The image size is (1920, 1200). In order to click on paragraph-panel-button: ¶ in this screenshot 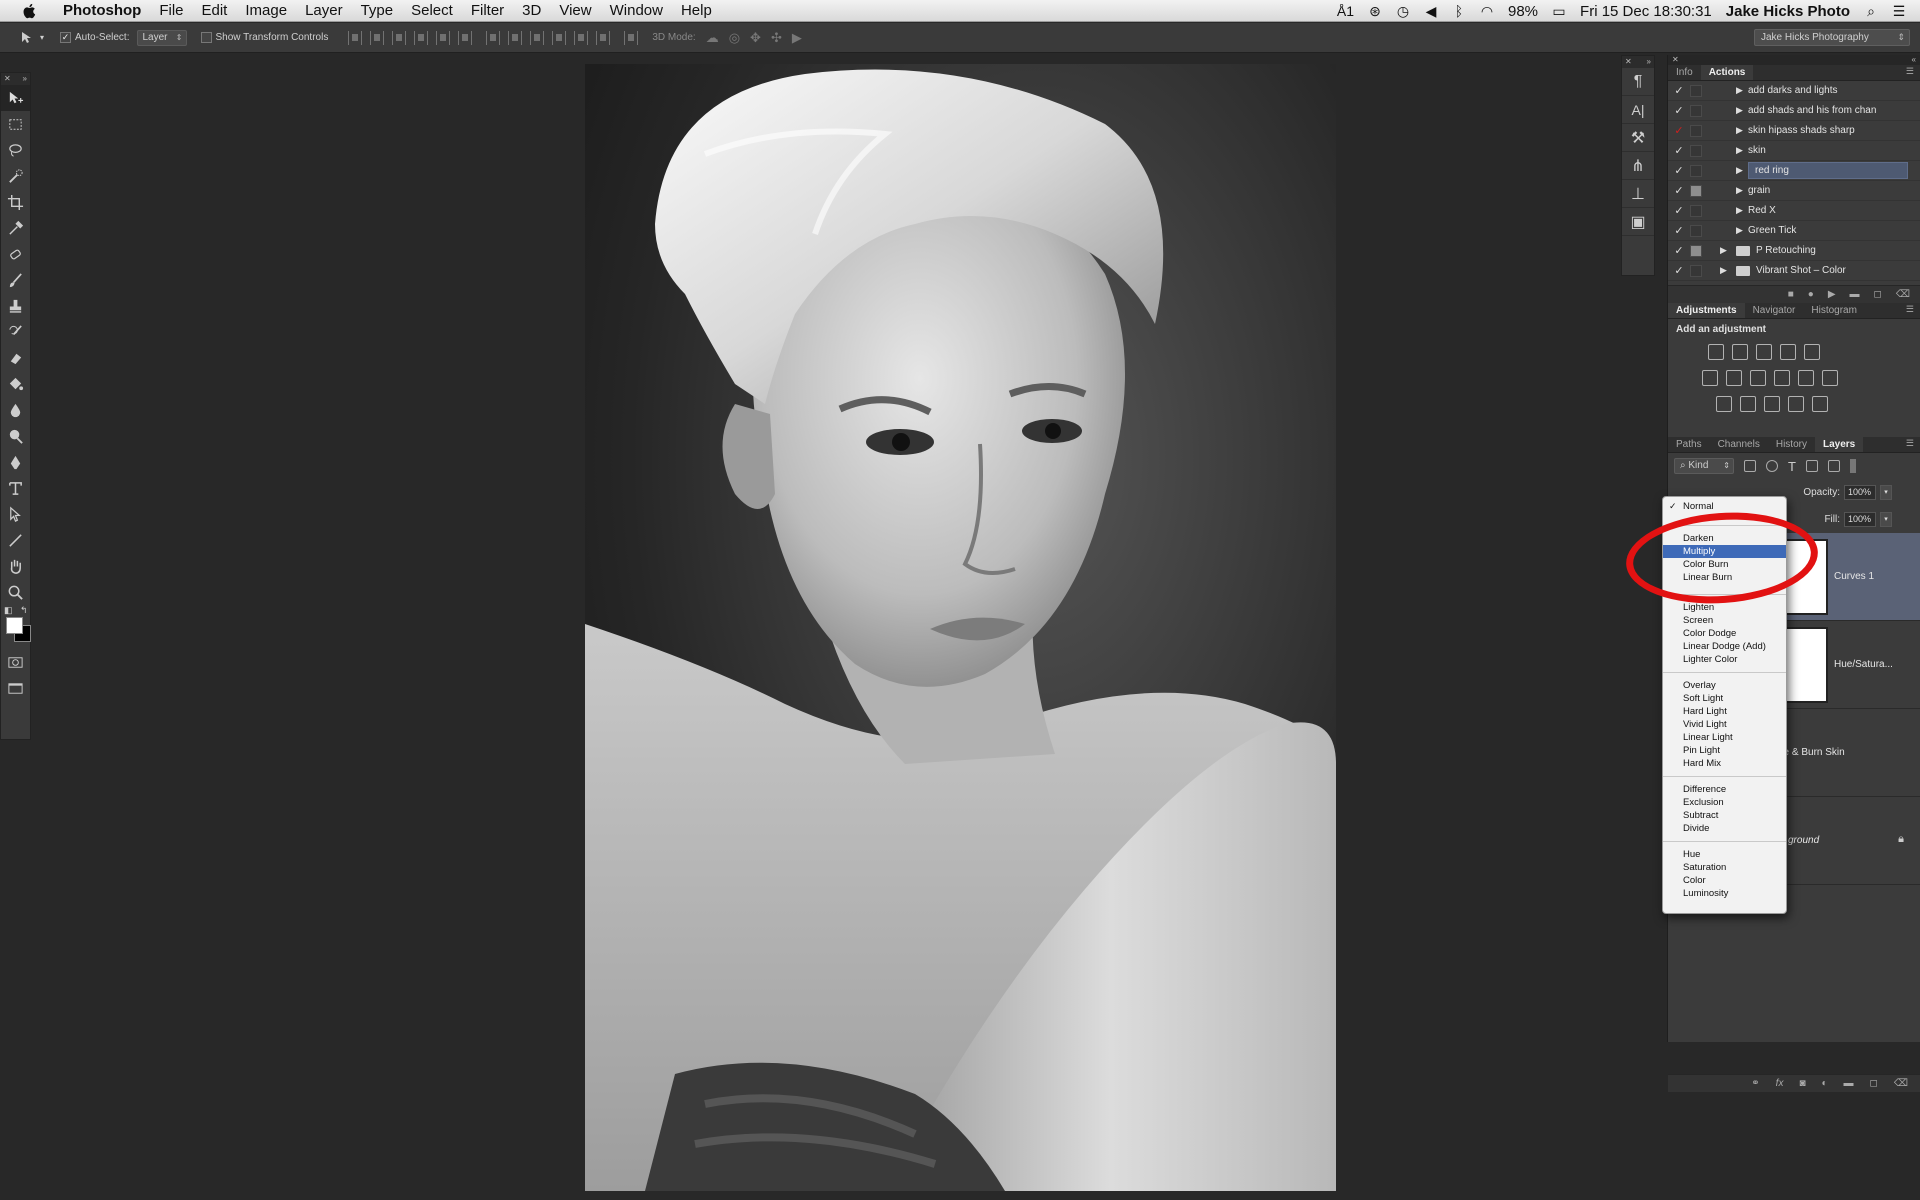, I will do `click(1638, 82)`.